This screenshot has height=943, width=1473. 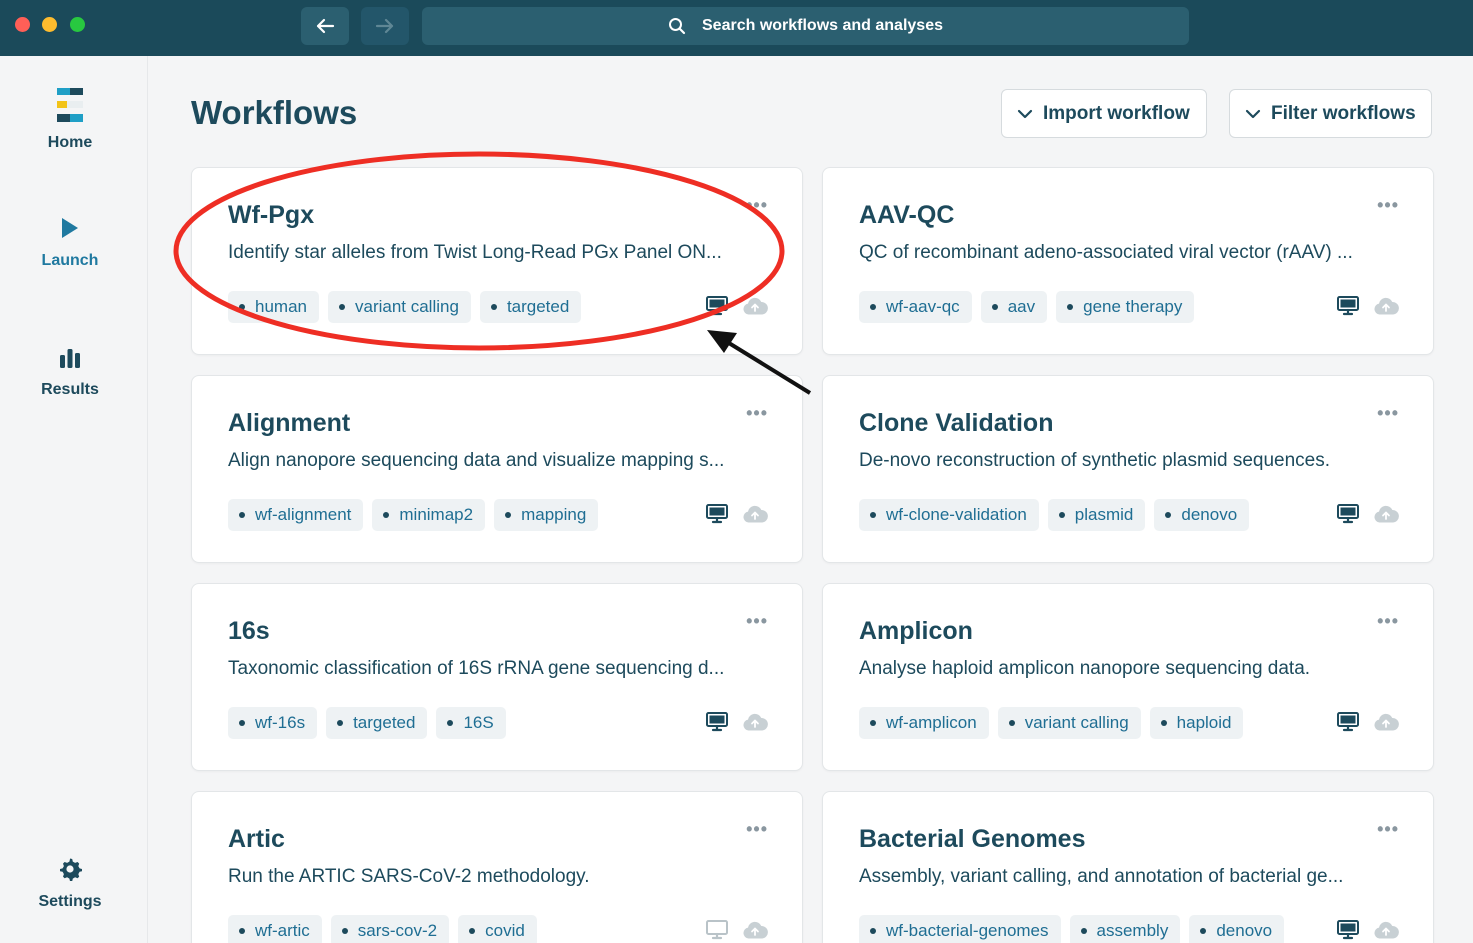 I want to click on tag-list: wf-alignment minimap2 mapping, so click(x=413, y=515).